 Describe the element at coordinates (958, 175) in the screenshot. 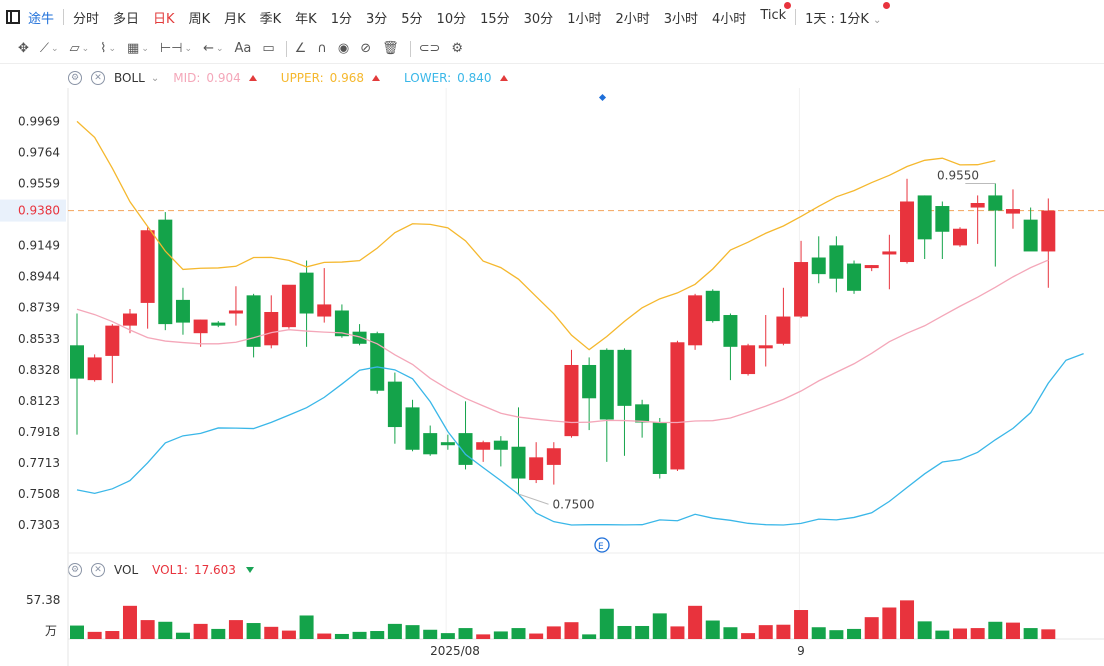

I see `high-annotation: 0.9550` at that location.